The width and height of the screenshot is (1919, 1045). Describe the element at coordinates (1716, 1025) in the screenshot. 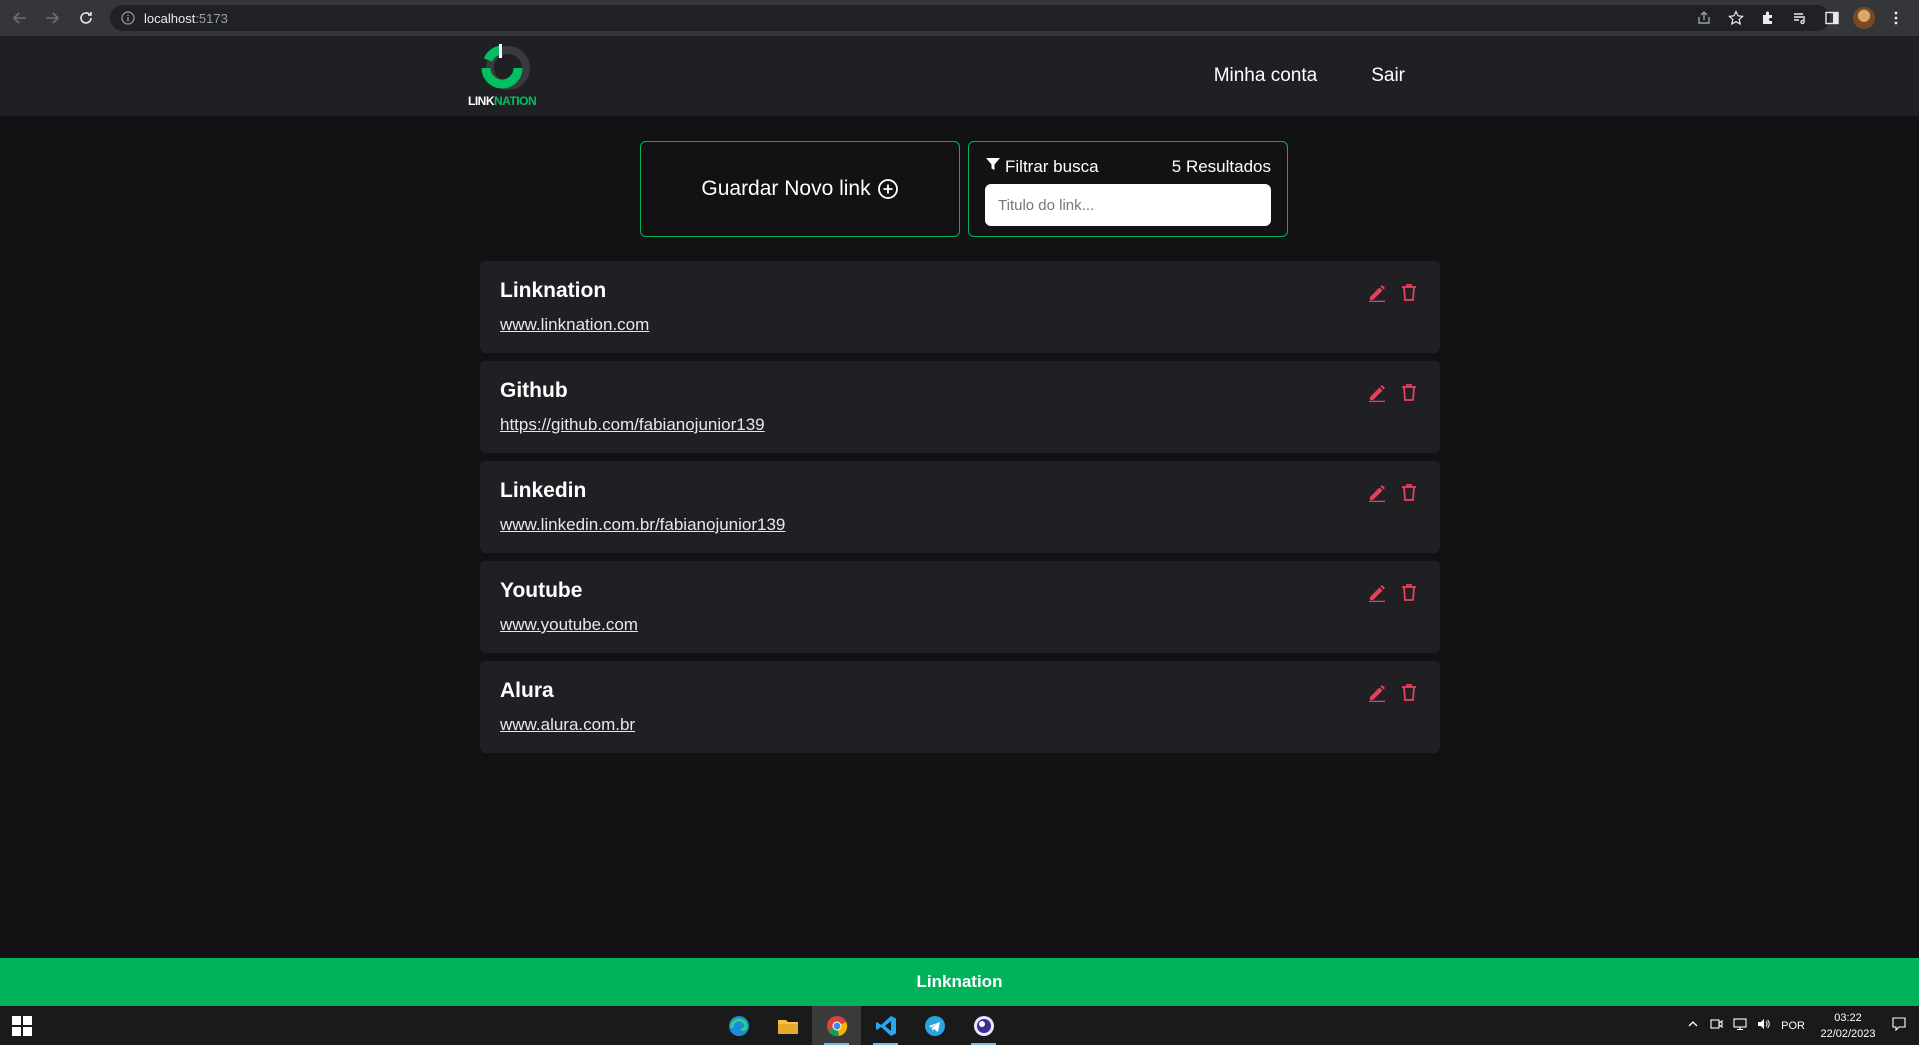

I see `meet-now-icon` at that location.